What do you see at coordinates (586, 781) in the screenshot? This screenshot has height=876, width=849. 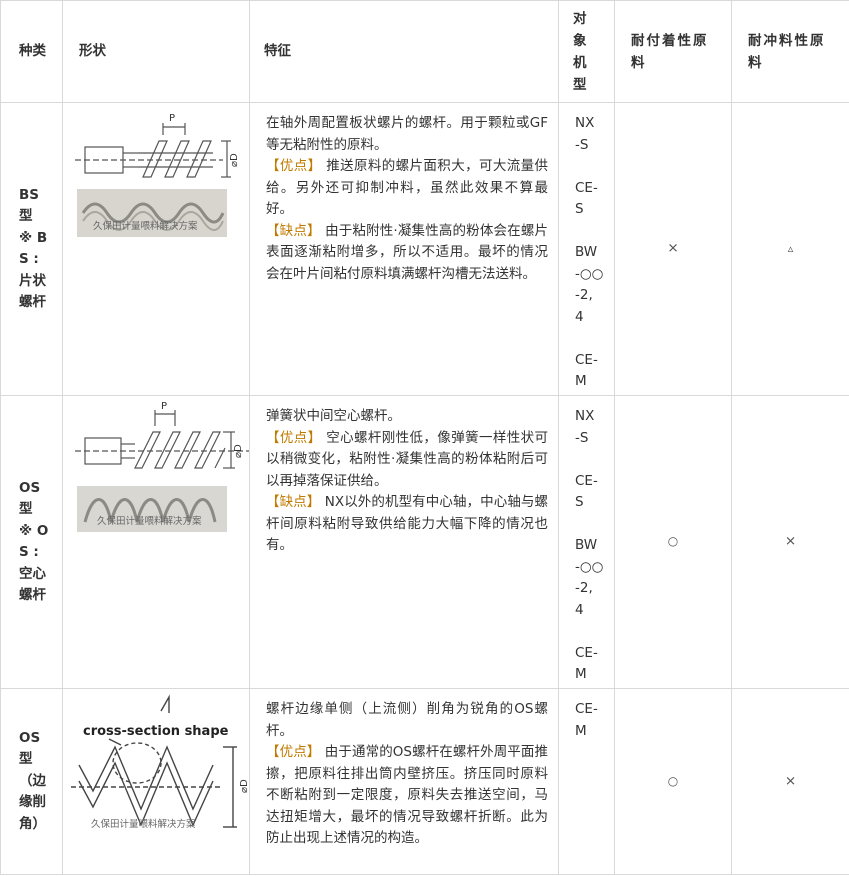 I see `model-cell: CE- M` at bounding box center [586, 781].